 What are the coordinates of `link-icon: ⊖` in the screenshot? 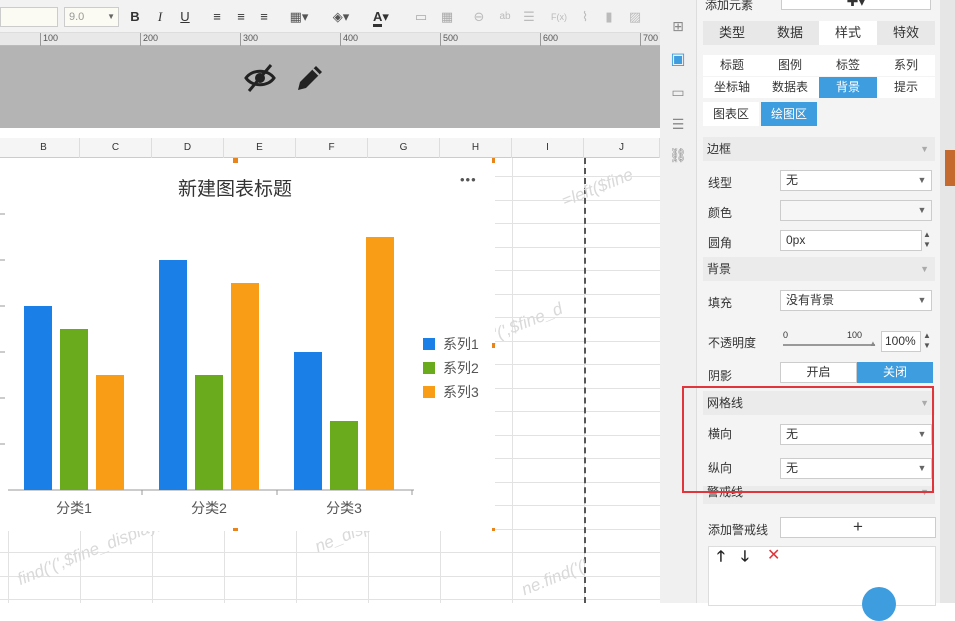 It's located at (479, 17).